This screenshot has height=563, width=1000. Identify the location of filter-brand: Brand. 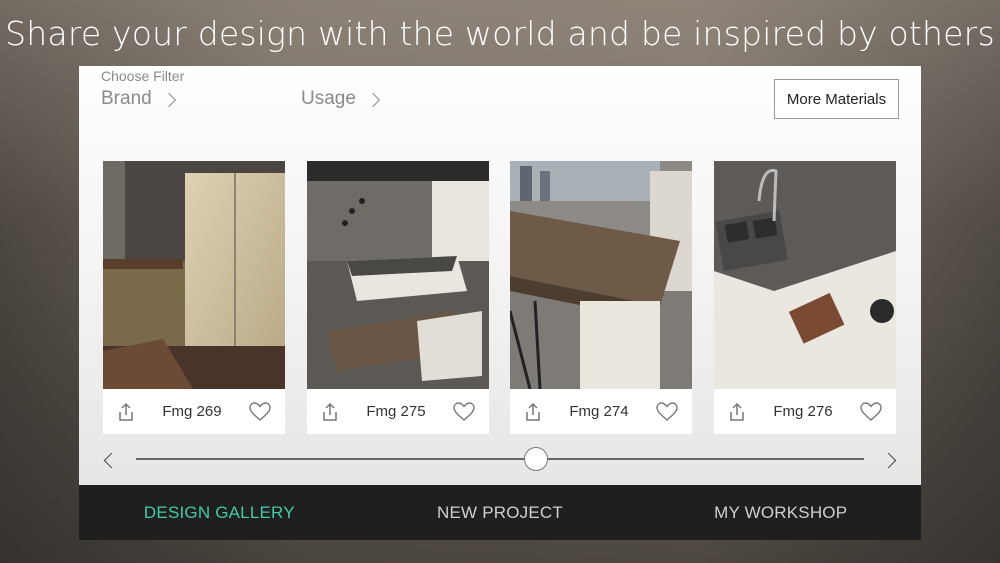
(138, 99).